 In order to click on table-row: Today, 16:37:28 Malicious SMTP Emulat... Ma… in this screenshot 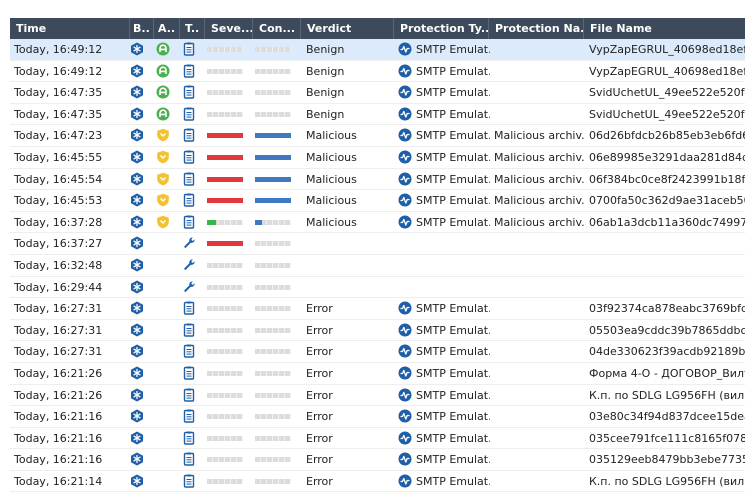, I will do `click(377, 223)`.